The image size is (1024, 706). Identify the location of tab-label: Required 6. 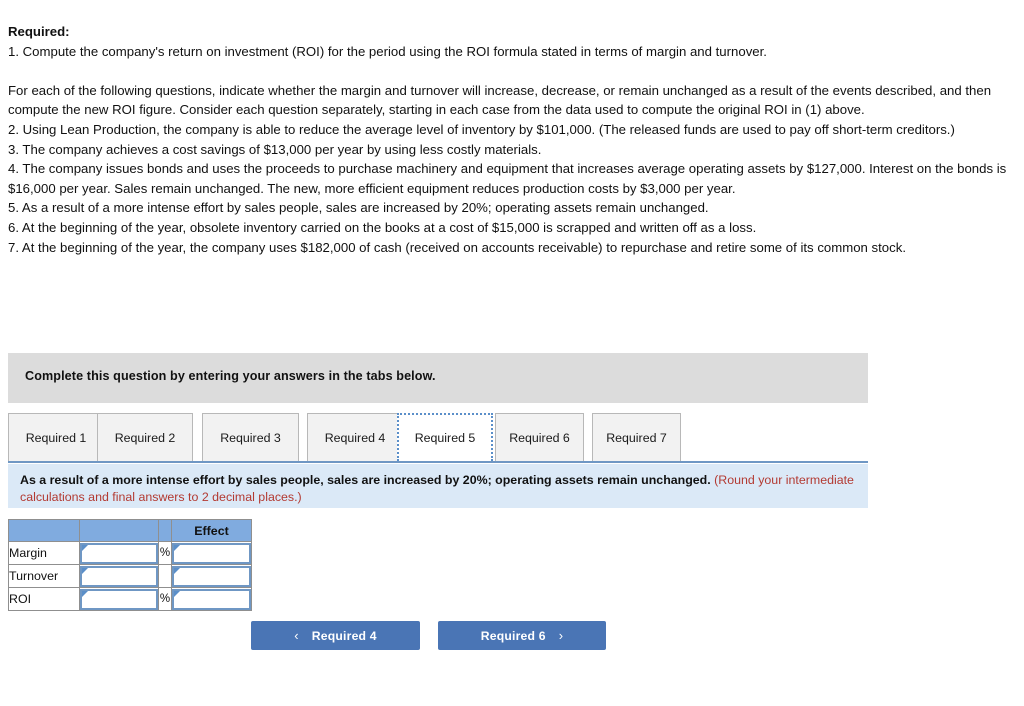
(539, 437).